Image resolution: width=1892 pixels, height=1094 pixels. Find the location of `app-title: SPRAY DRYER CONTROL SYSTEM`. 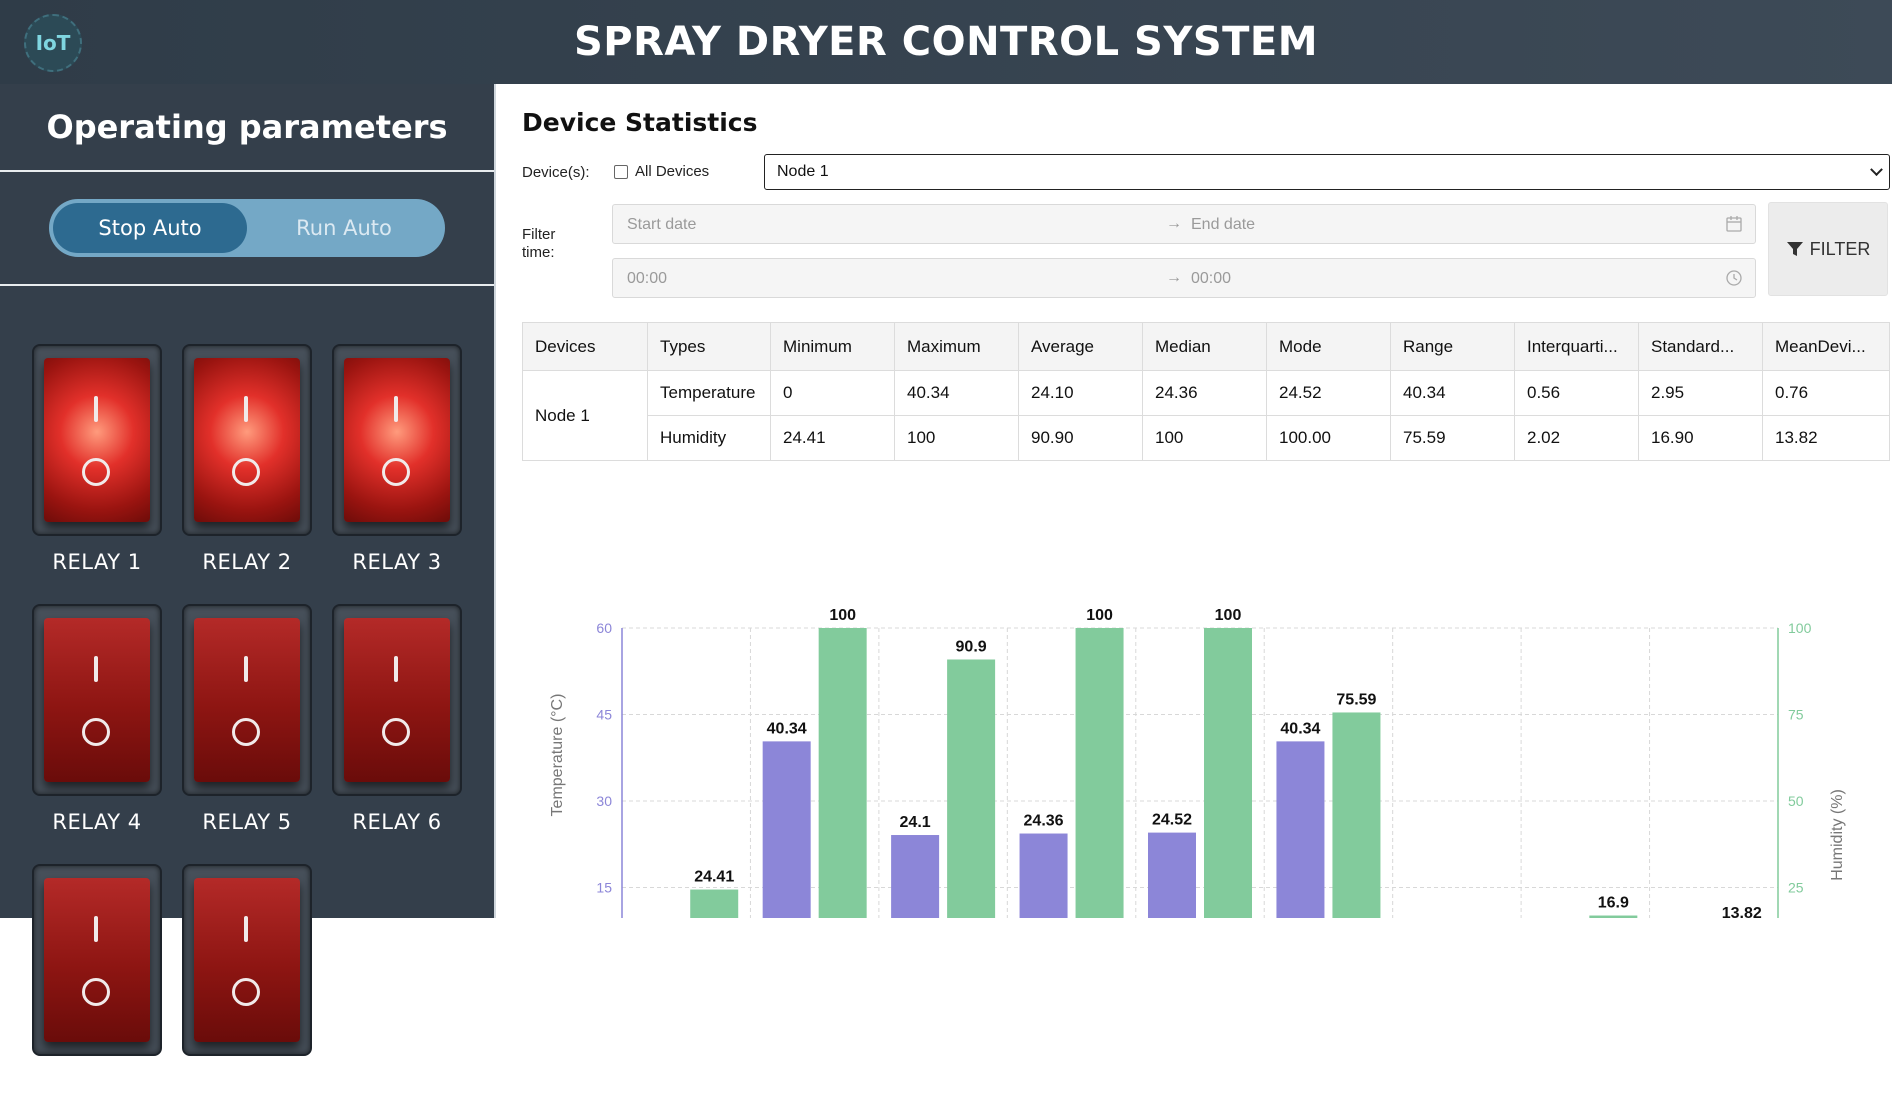

app-title: SPRAY DRYER CONTROL SYSTEM is located at coordinates (946, 42).